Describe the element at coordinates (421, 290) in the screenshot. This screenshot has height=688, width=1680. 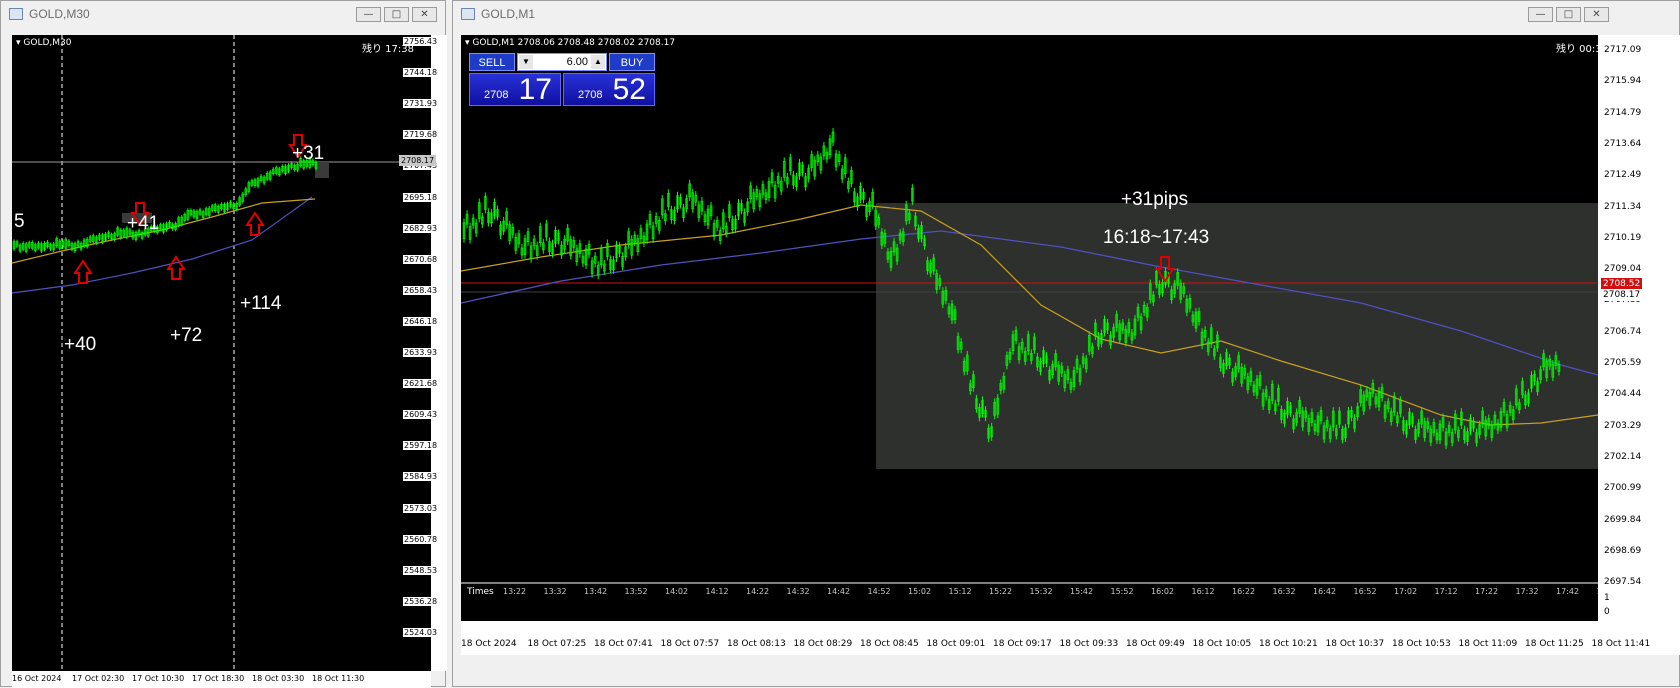
I see `price-tick-label: 2658.43` at that location.